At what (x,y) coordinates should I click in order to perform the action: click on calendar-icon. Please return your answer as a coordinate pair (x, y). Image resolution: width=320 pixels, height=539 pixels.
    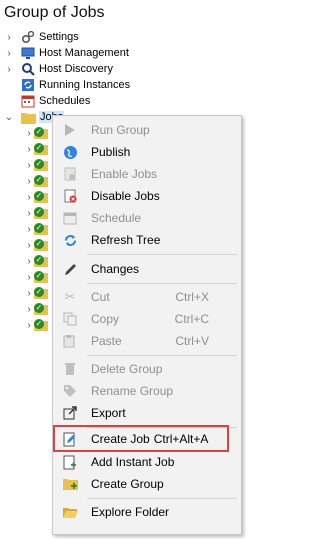
    Looking at the image, I should click on (28, 101).